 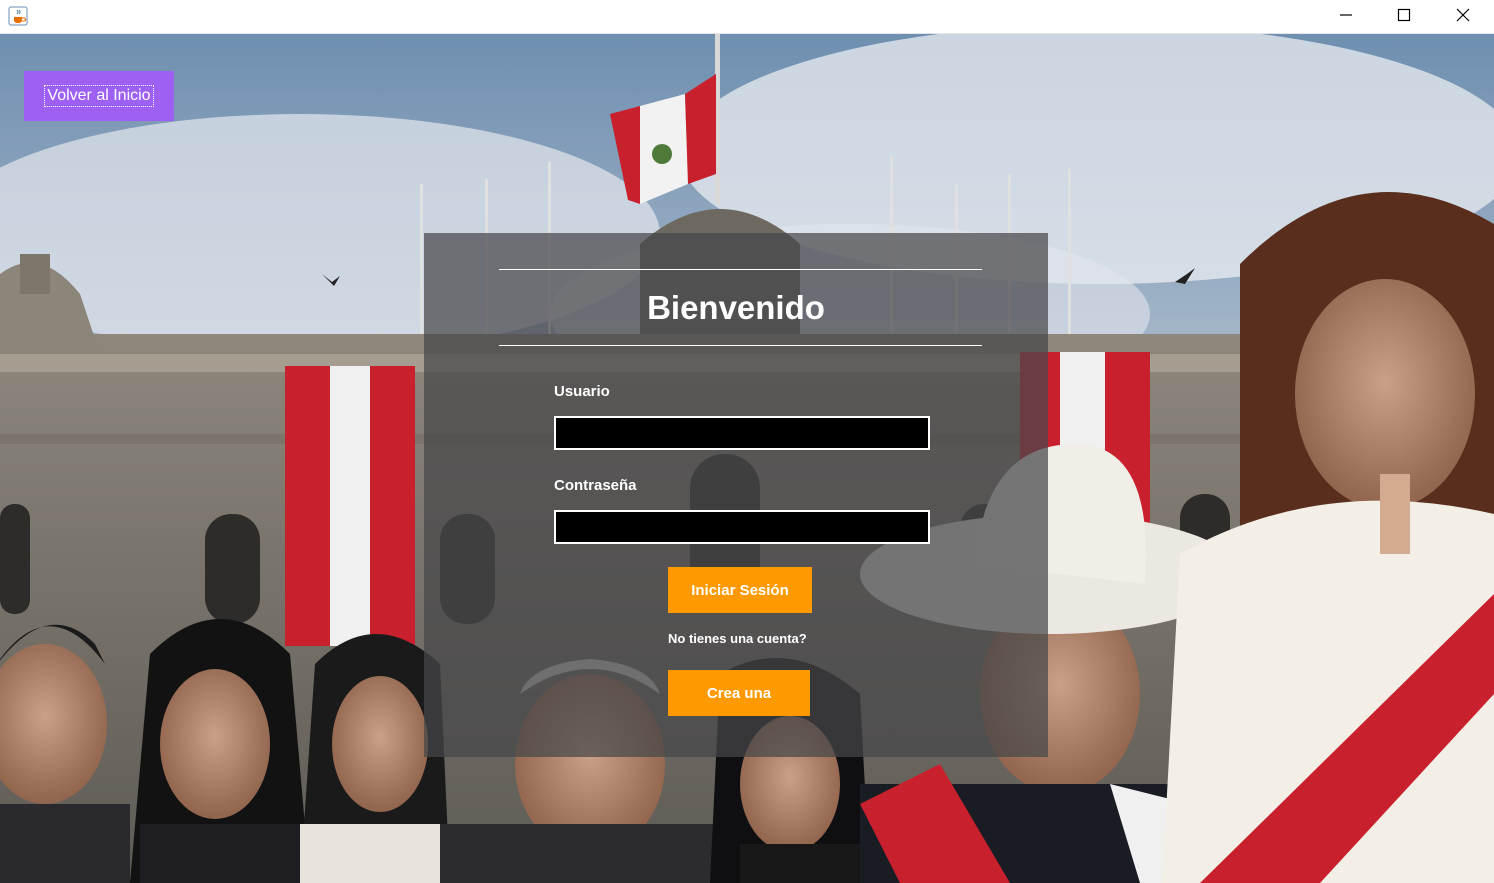 I want to click on title-divider-bottom, so click(x=740, y=345).